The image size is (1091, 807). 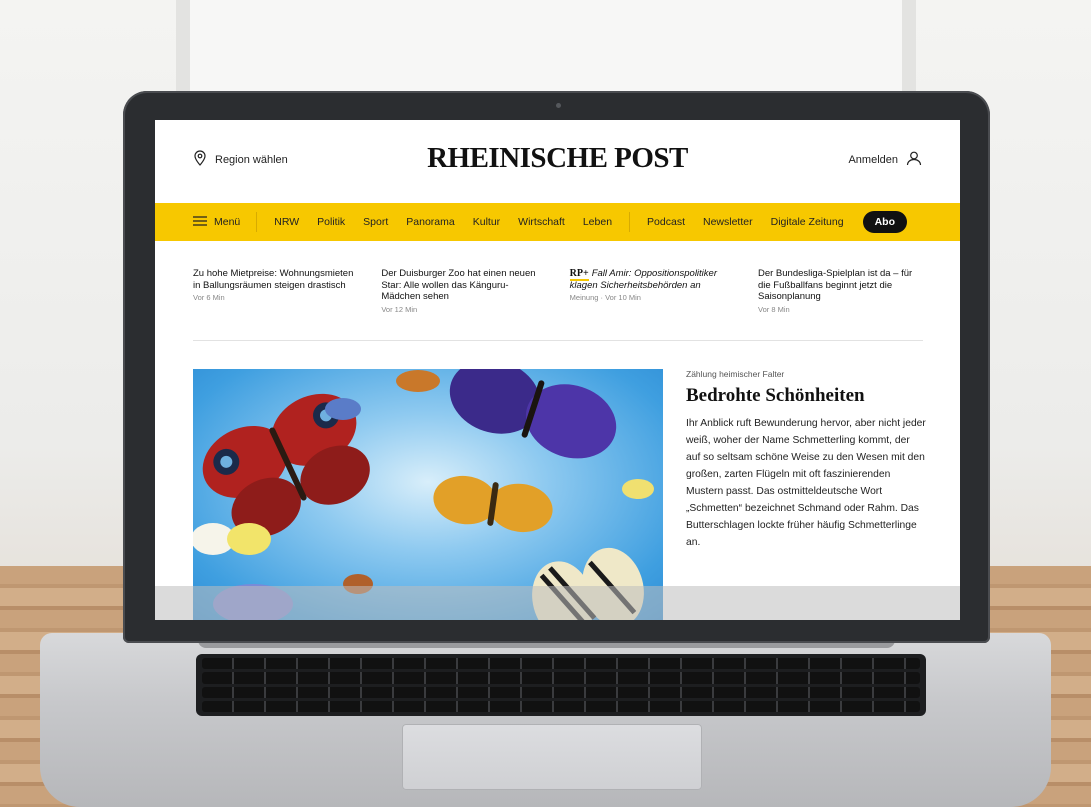 I want to click on login-button: Anmelden, so click(x=885, y=159).